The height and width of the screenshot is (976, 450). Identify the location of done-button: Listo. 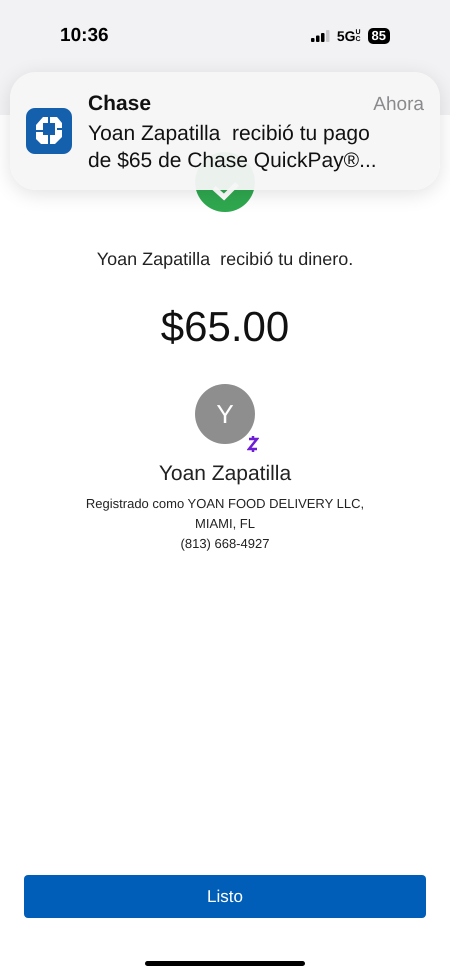
(225, 896).